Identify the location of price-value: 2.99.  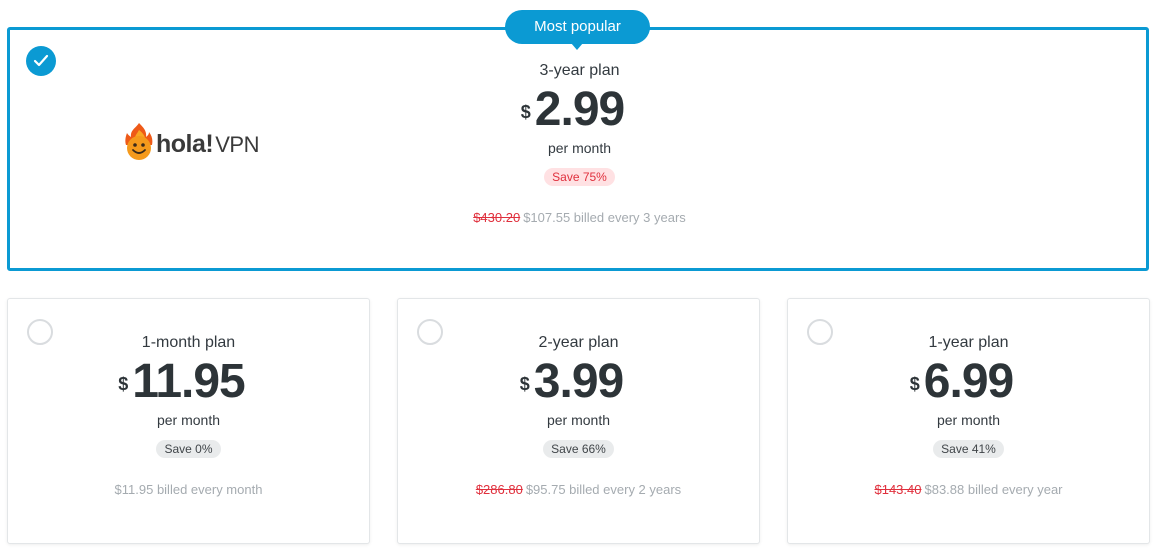
(579, 109).